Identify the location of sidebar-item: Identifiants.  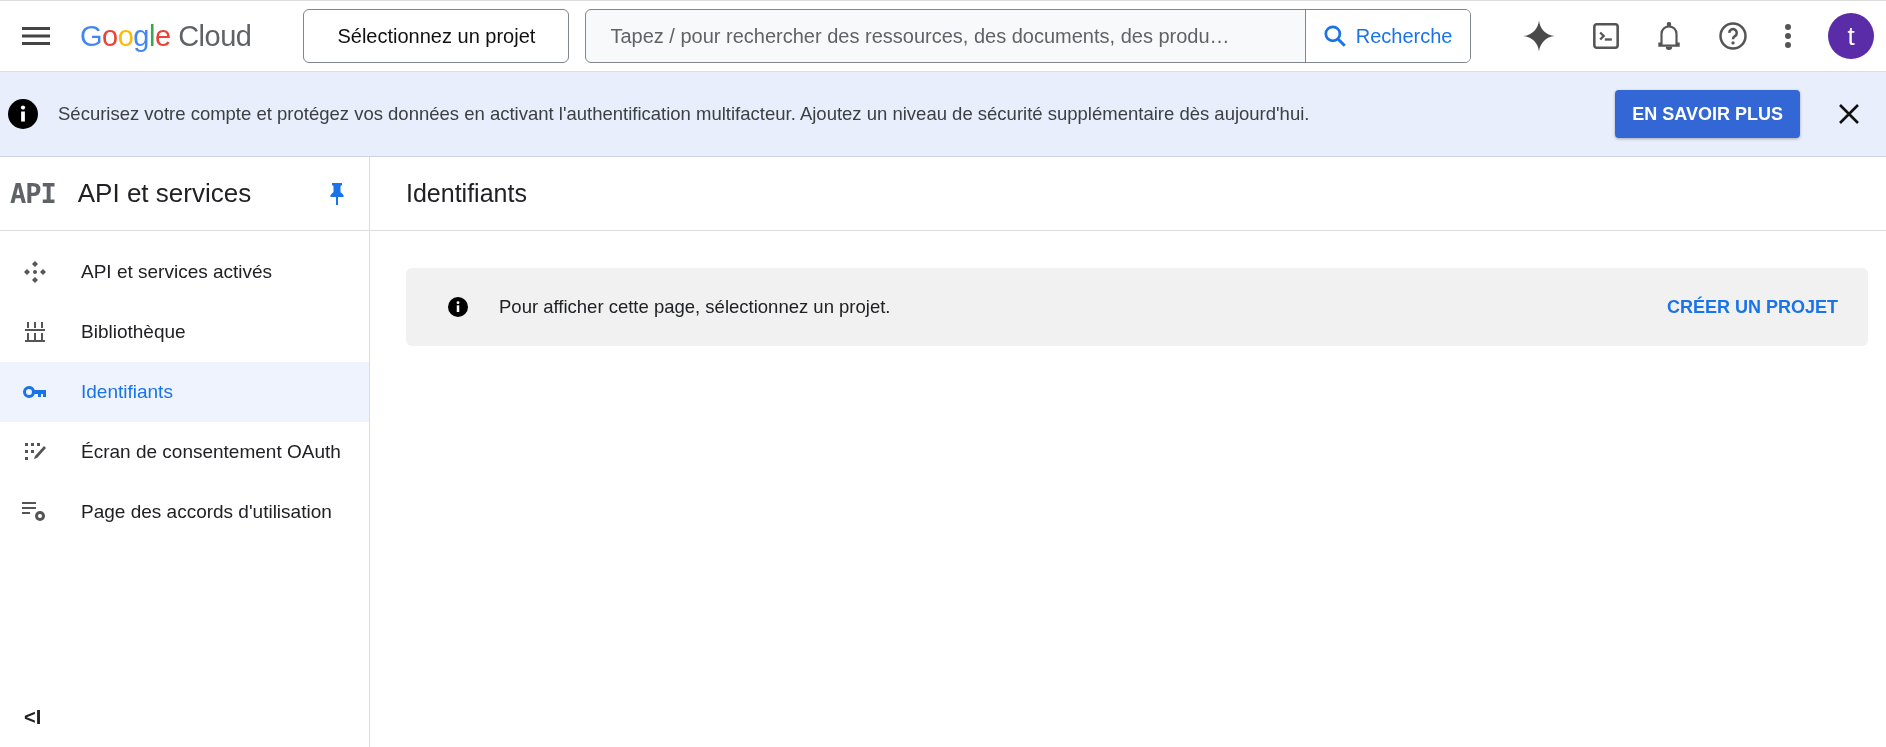
(184, 392).